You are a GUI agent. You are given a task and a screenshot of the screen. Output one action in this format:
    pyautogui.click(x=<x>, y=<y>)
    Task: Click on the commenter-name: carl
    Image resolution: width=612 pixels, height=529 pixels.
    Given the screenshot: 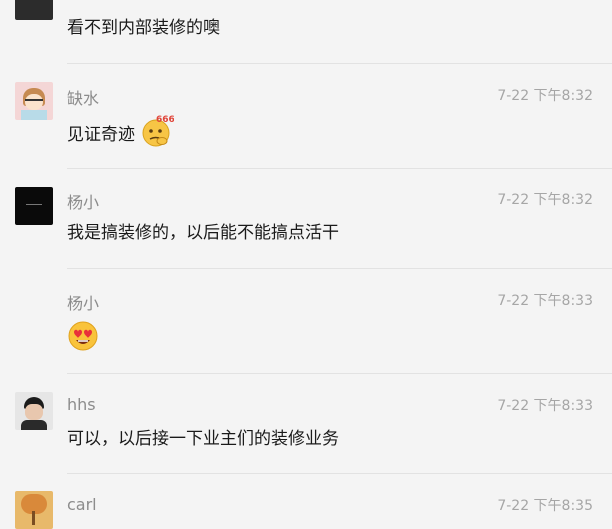 What is the action you would take?
    pyautogui.click(x=82, y=504)
    